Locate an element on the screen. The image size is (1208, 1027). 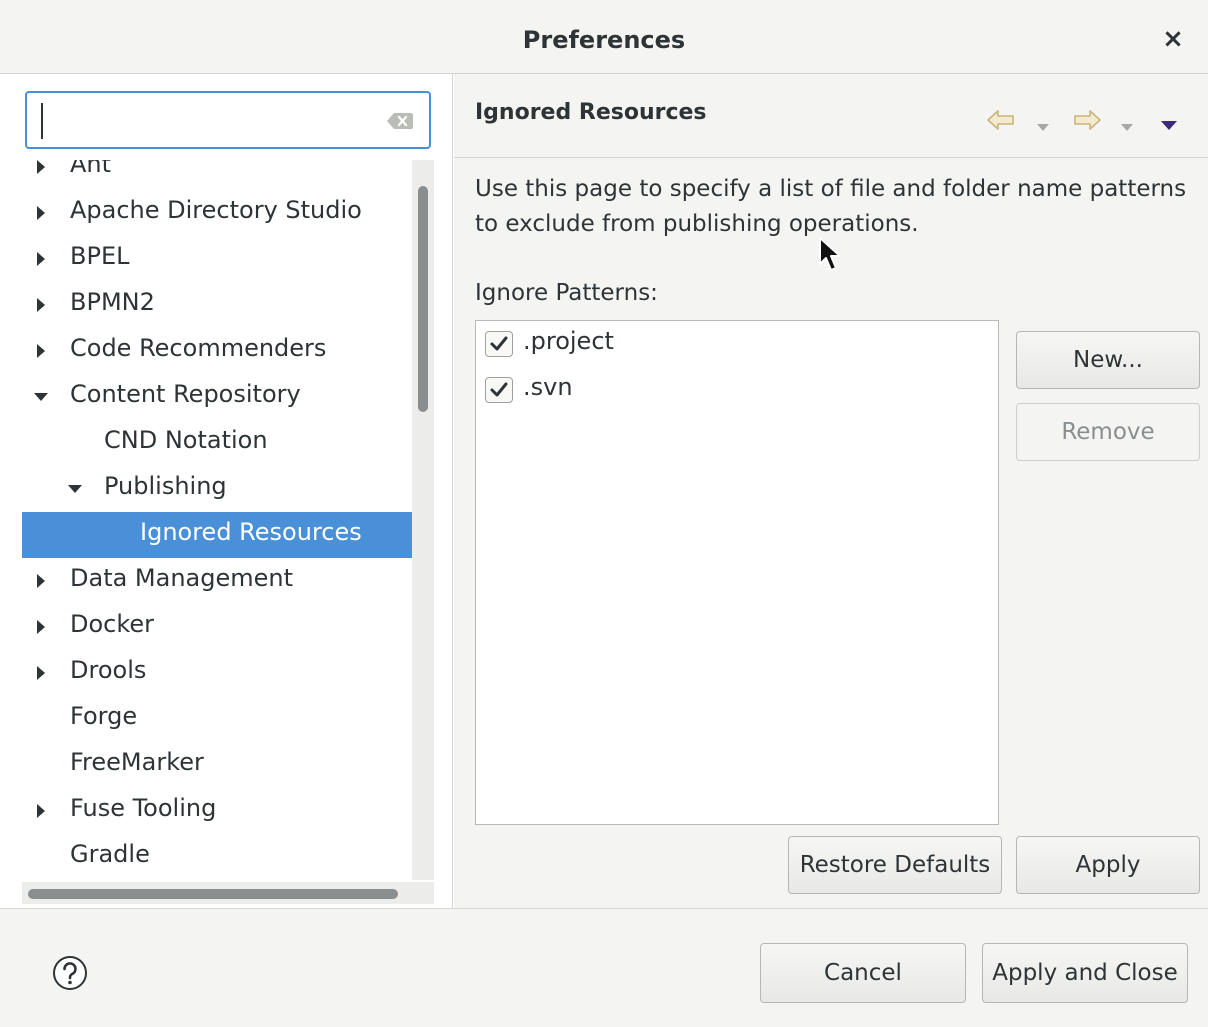
filter-input is located at coordinates (207, 120).